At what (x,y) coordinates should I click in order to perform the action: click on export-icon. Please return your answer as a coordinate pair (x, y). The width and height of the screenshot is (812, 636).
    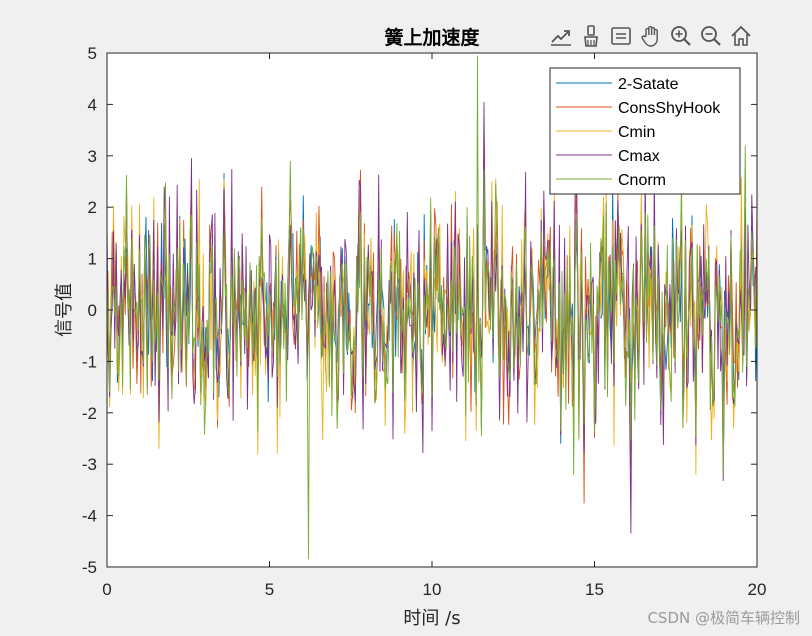
    Looking at the image, I should click on (561, 36).